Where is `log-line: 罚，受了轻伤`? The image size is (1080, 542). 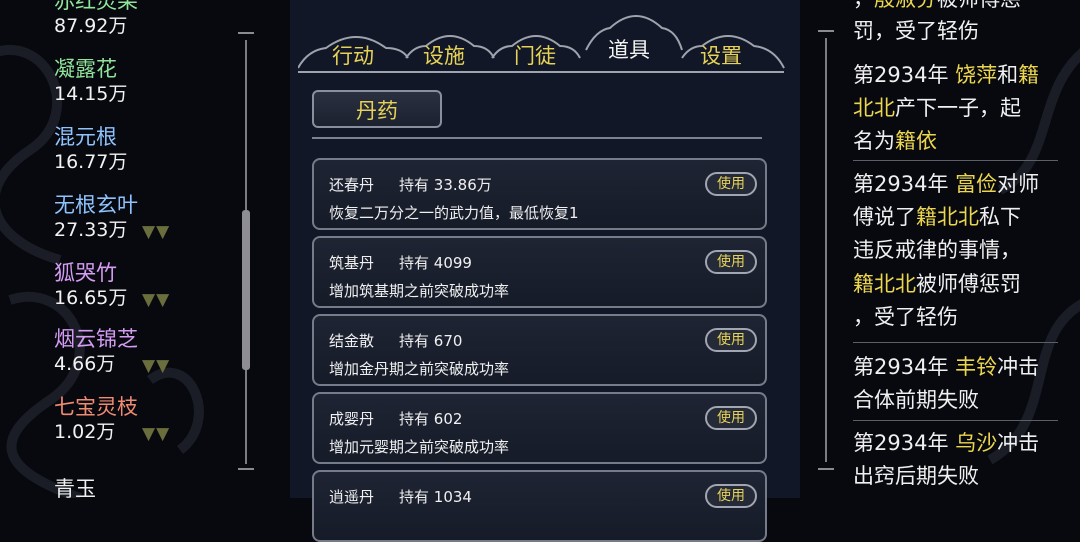 log-line: 罚，受了轻伤 is located at coordinates (916, 31).